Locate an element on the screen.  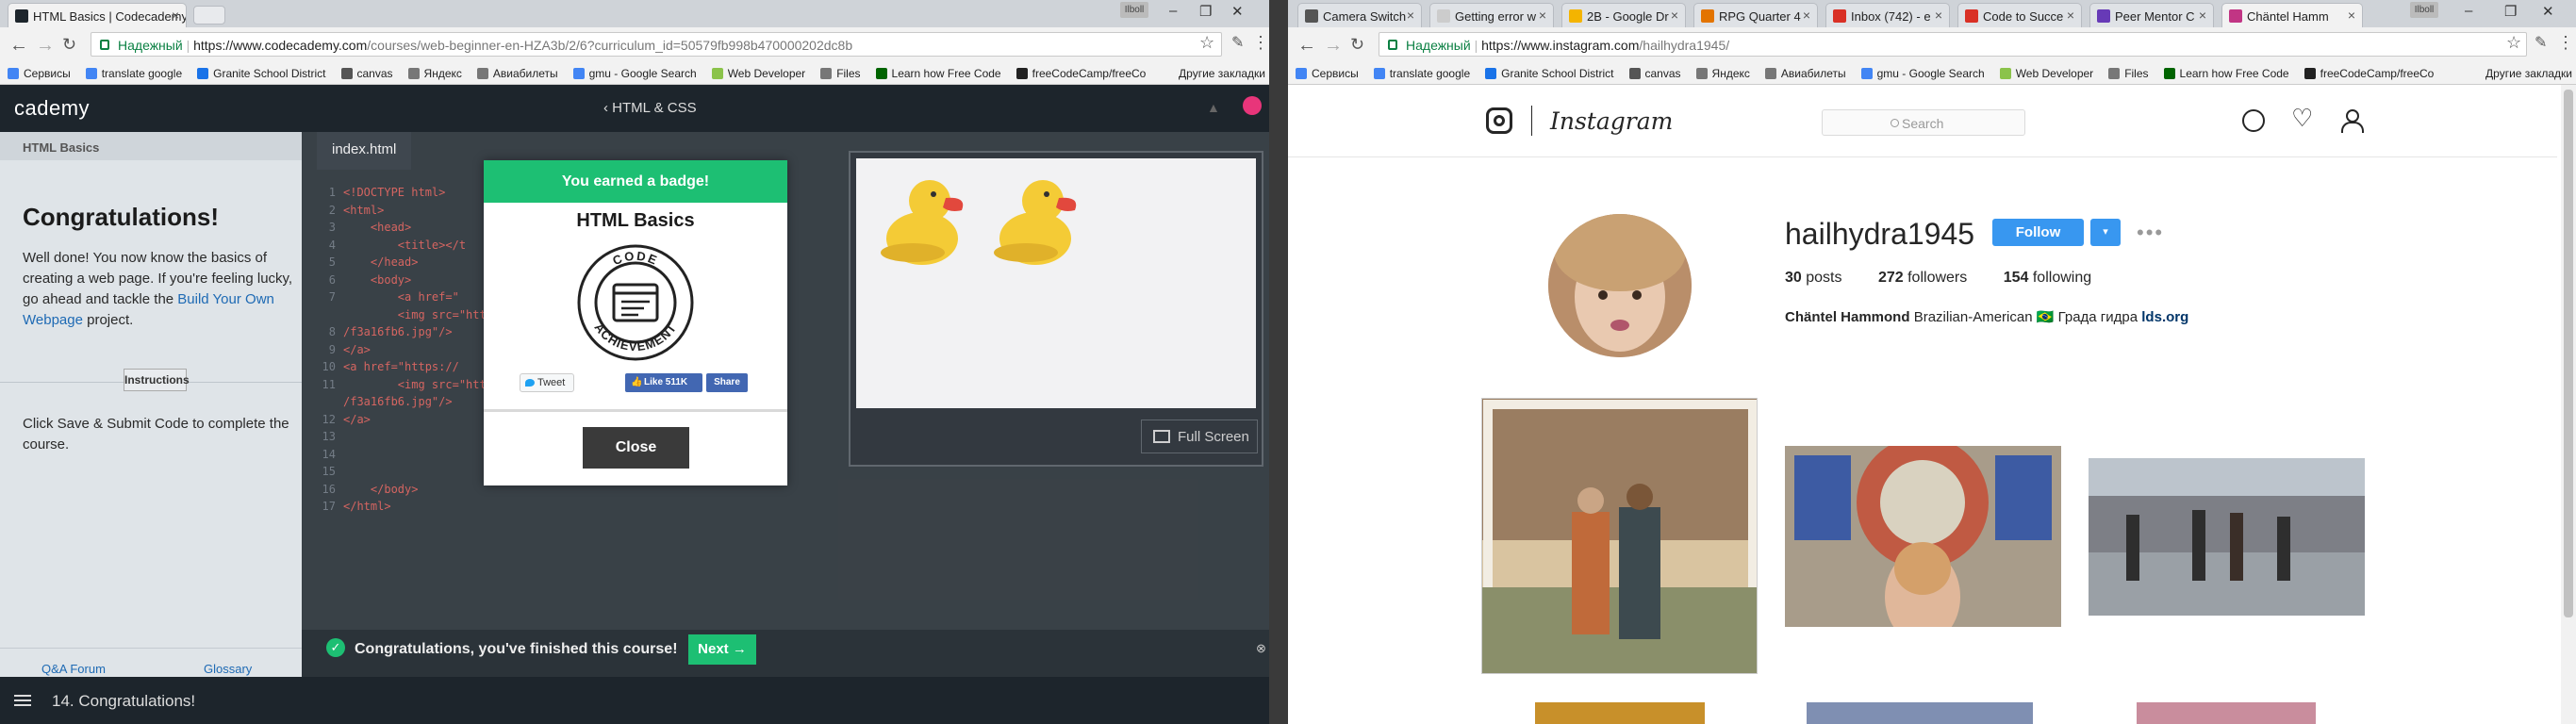
followers-stat: 272 followers is located at coordinates (1922, 278).